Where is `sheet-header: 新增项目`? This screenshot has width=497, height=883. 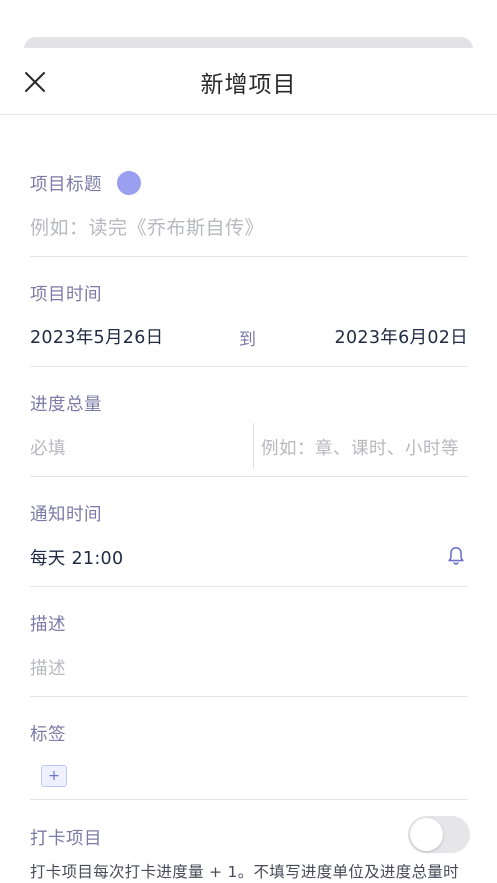 sheet-header: 新增项目 is located at coordinates (248, 81).